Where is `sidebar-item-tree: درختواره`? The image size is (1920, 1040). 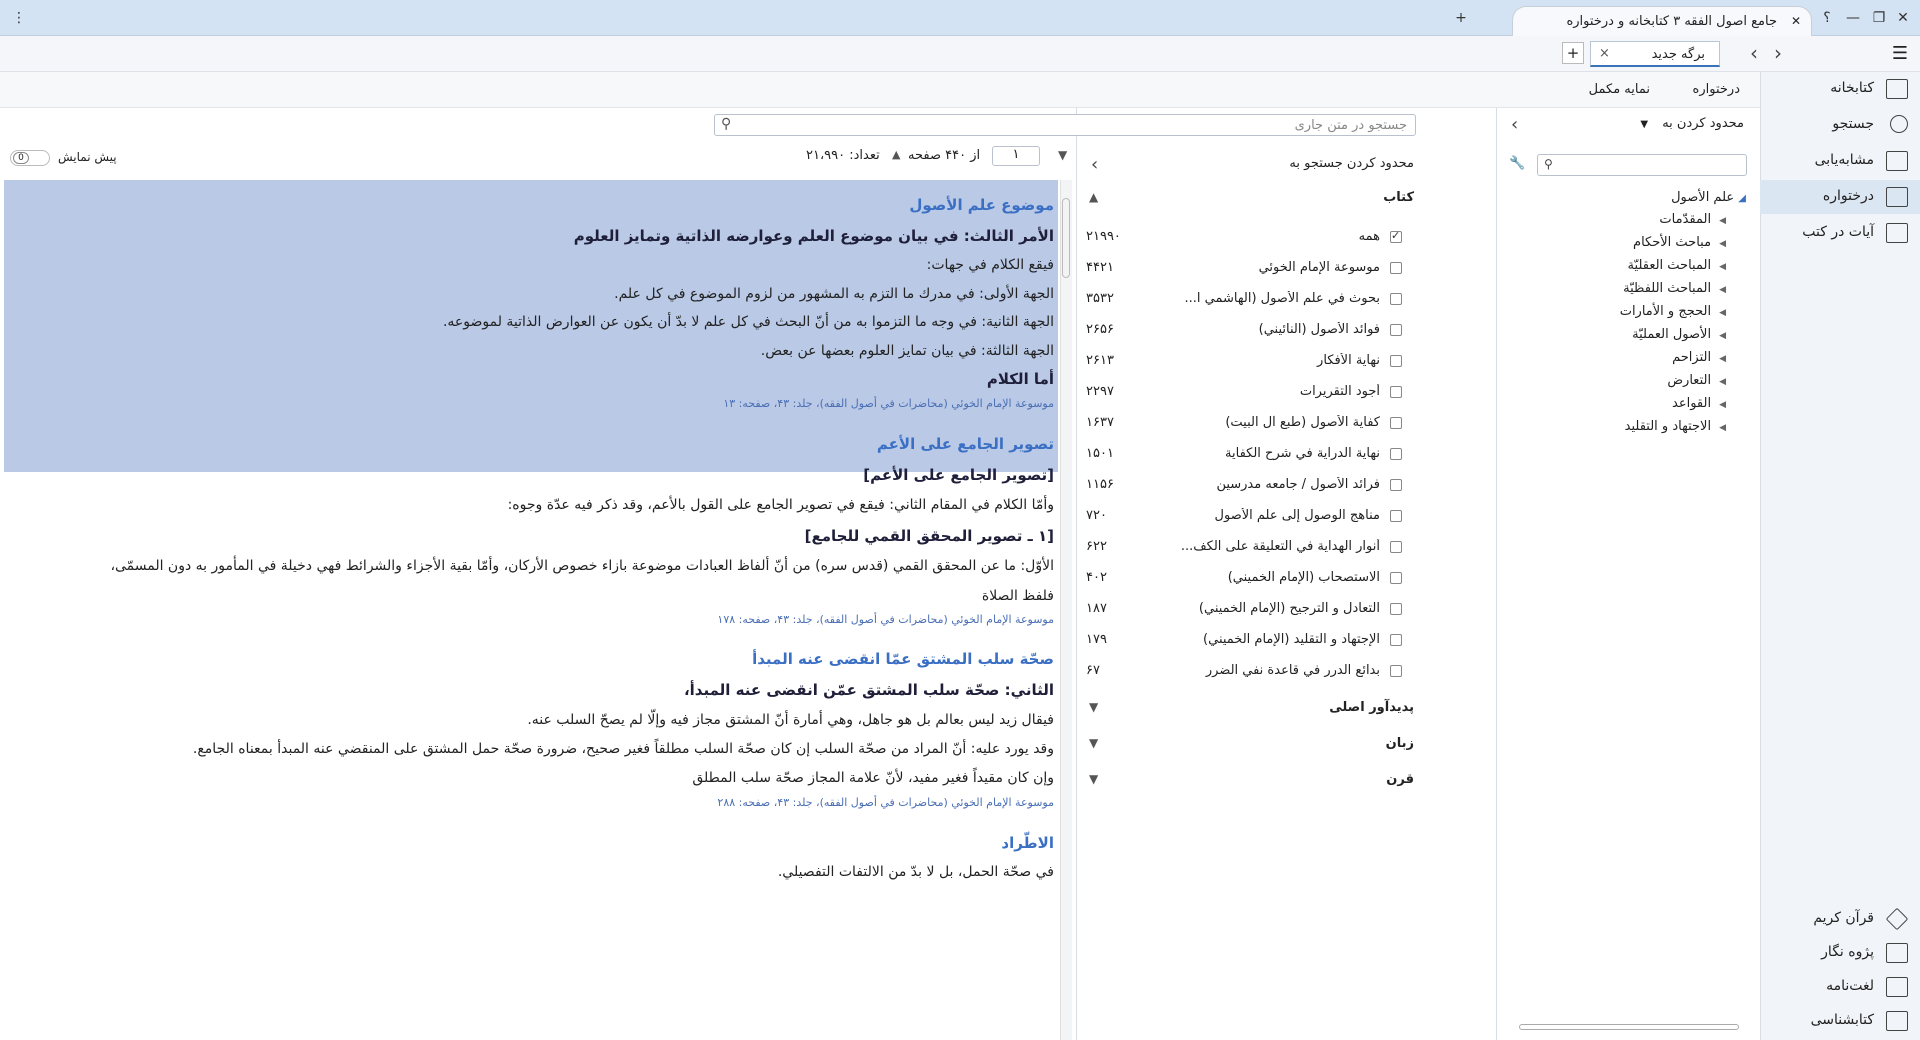 sidebar-item-tree: درختواره is located at coordinates (1840, 197).